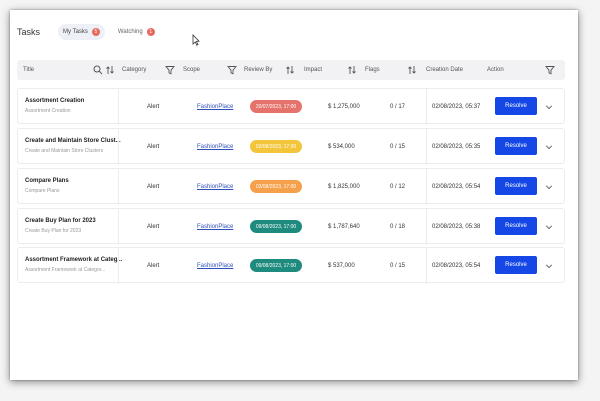 The image size is (600, 401). What do you see at coordinates (344, 227) in the screenshot?
I see `task-impact: $ 1,787,640` at bounding box center [344, 227].